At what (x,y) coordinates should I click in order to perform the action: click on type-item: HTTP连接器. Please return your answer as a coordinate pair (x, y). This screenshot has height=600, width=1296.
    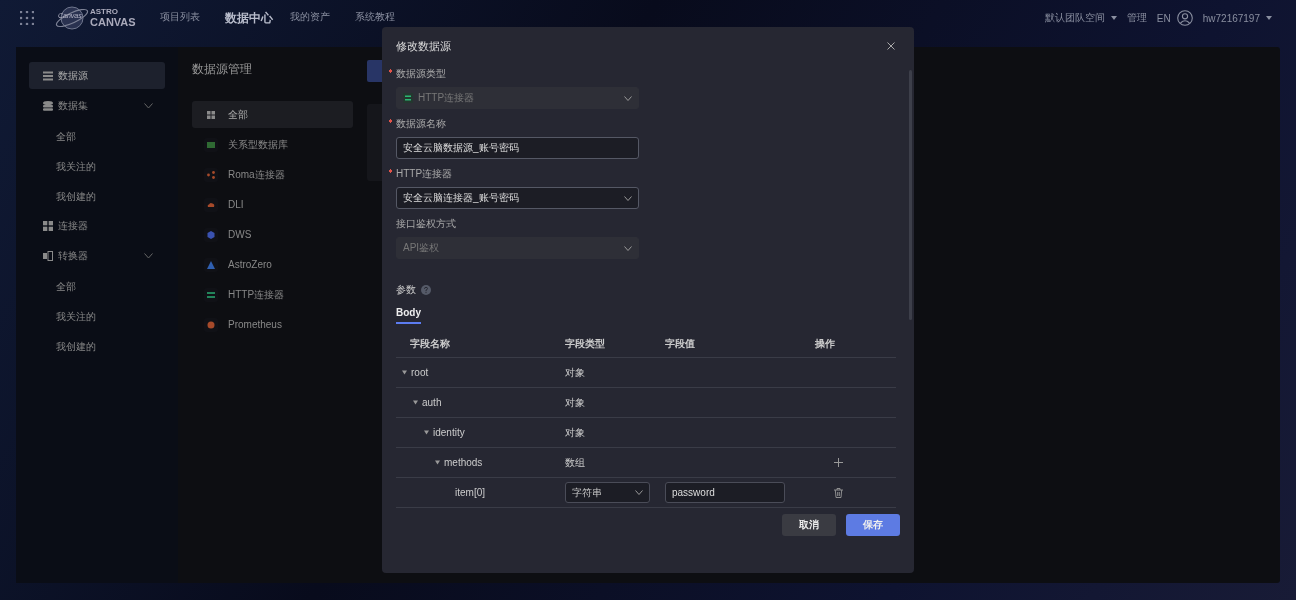
    Looking at the image, I should click on (272, 294).